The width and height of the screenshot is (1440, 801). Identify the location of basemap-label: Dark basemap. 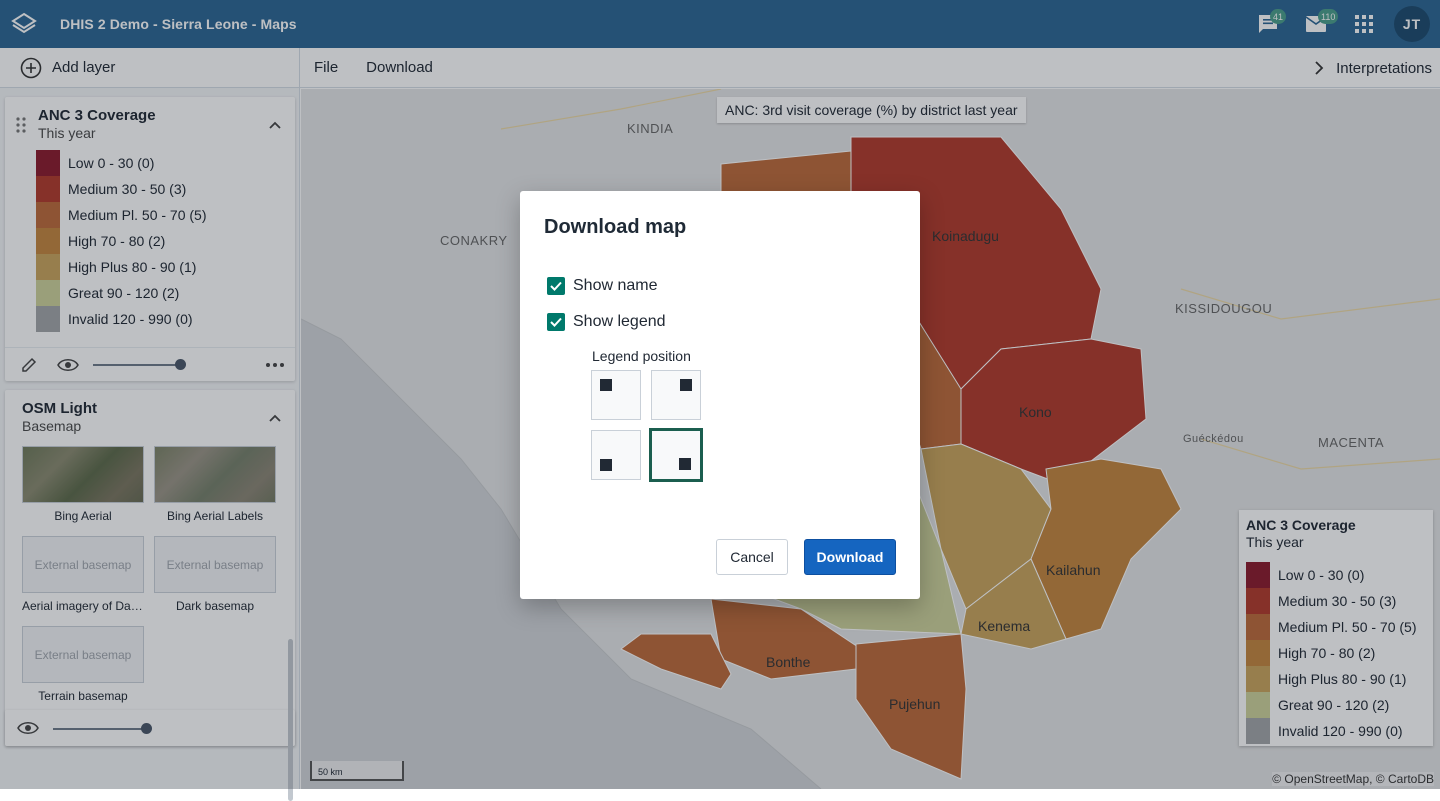
(215, 606).